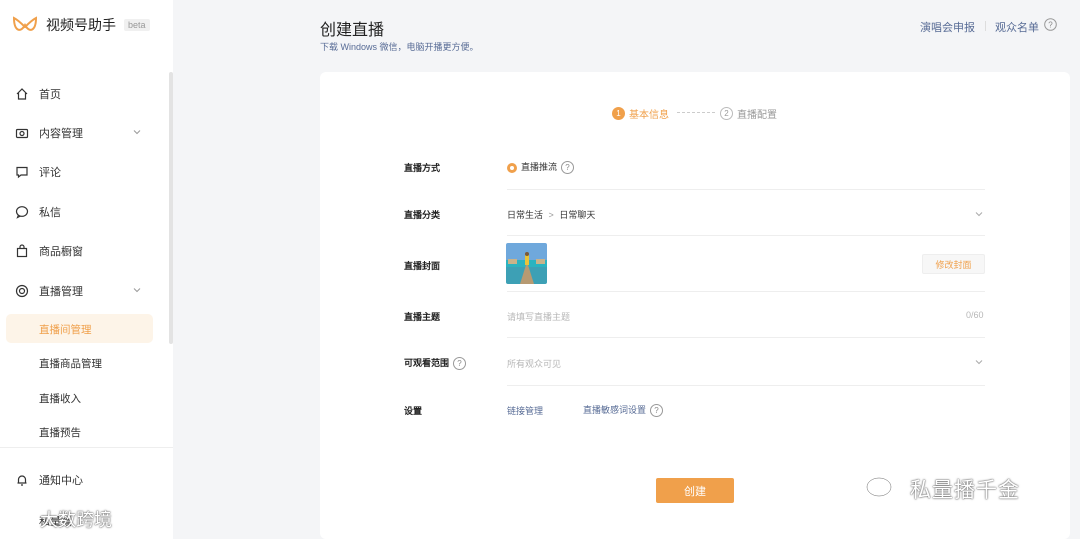 The image size is (1080, 539). Describe the element at coordinates (61, 252) in the screenshot. I see `sidebar-item-label: 商品橱窗` at that location.